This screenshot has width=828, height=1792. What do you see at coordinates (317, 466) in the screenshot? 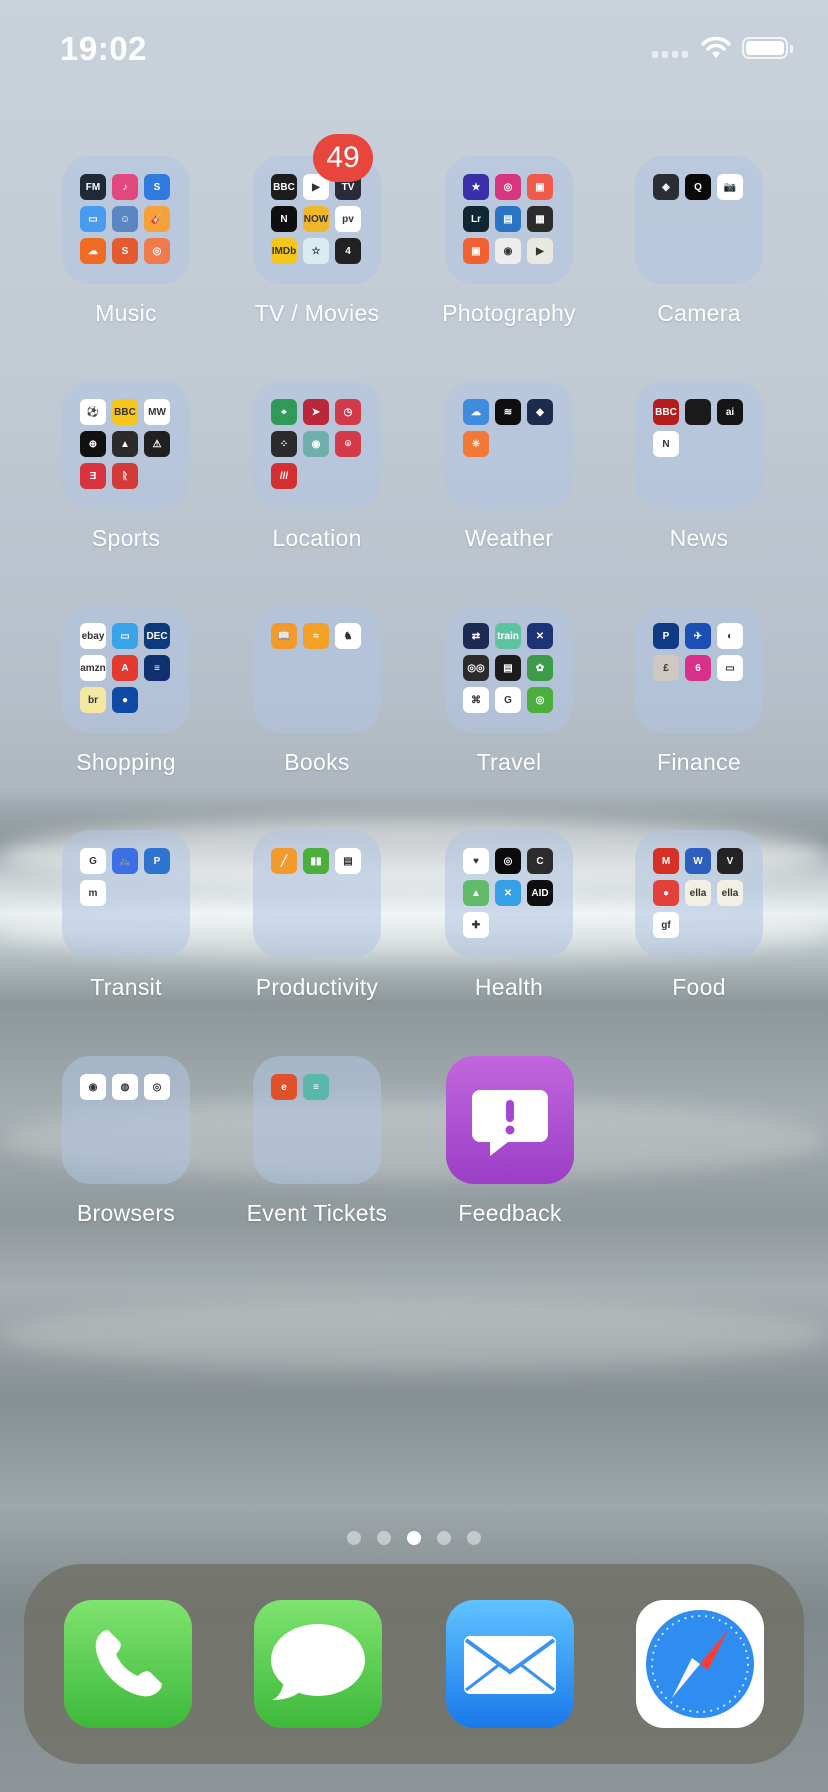
I see `folder-location: ⌖ ➤ ◷ ⁘ ◉ ⌾ /// Location` at bounding box center [317, 466].